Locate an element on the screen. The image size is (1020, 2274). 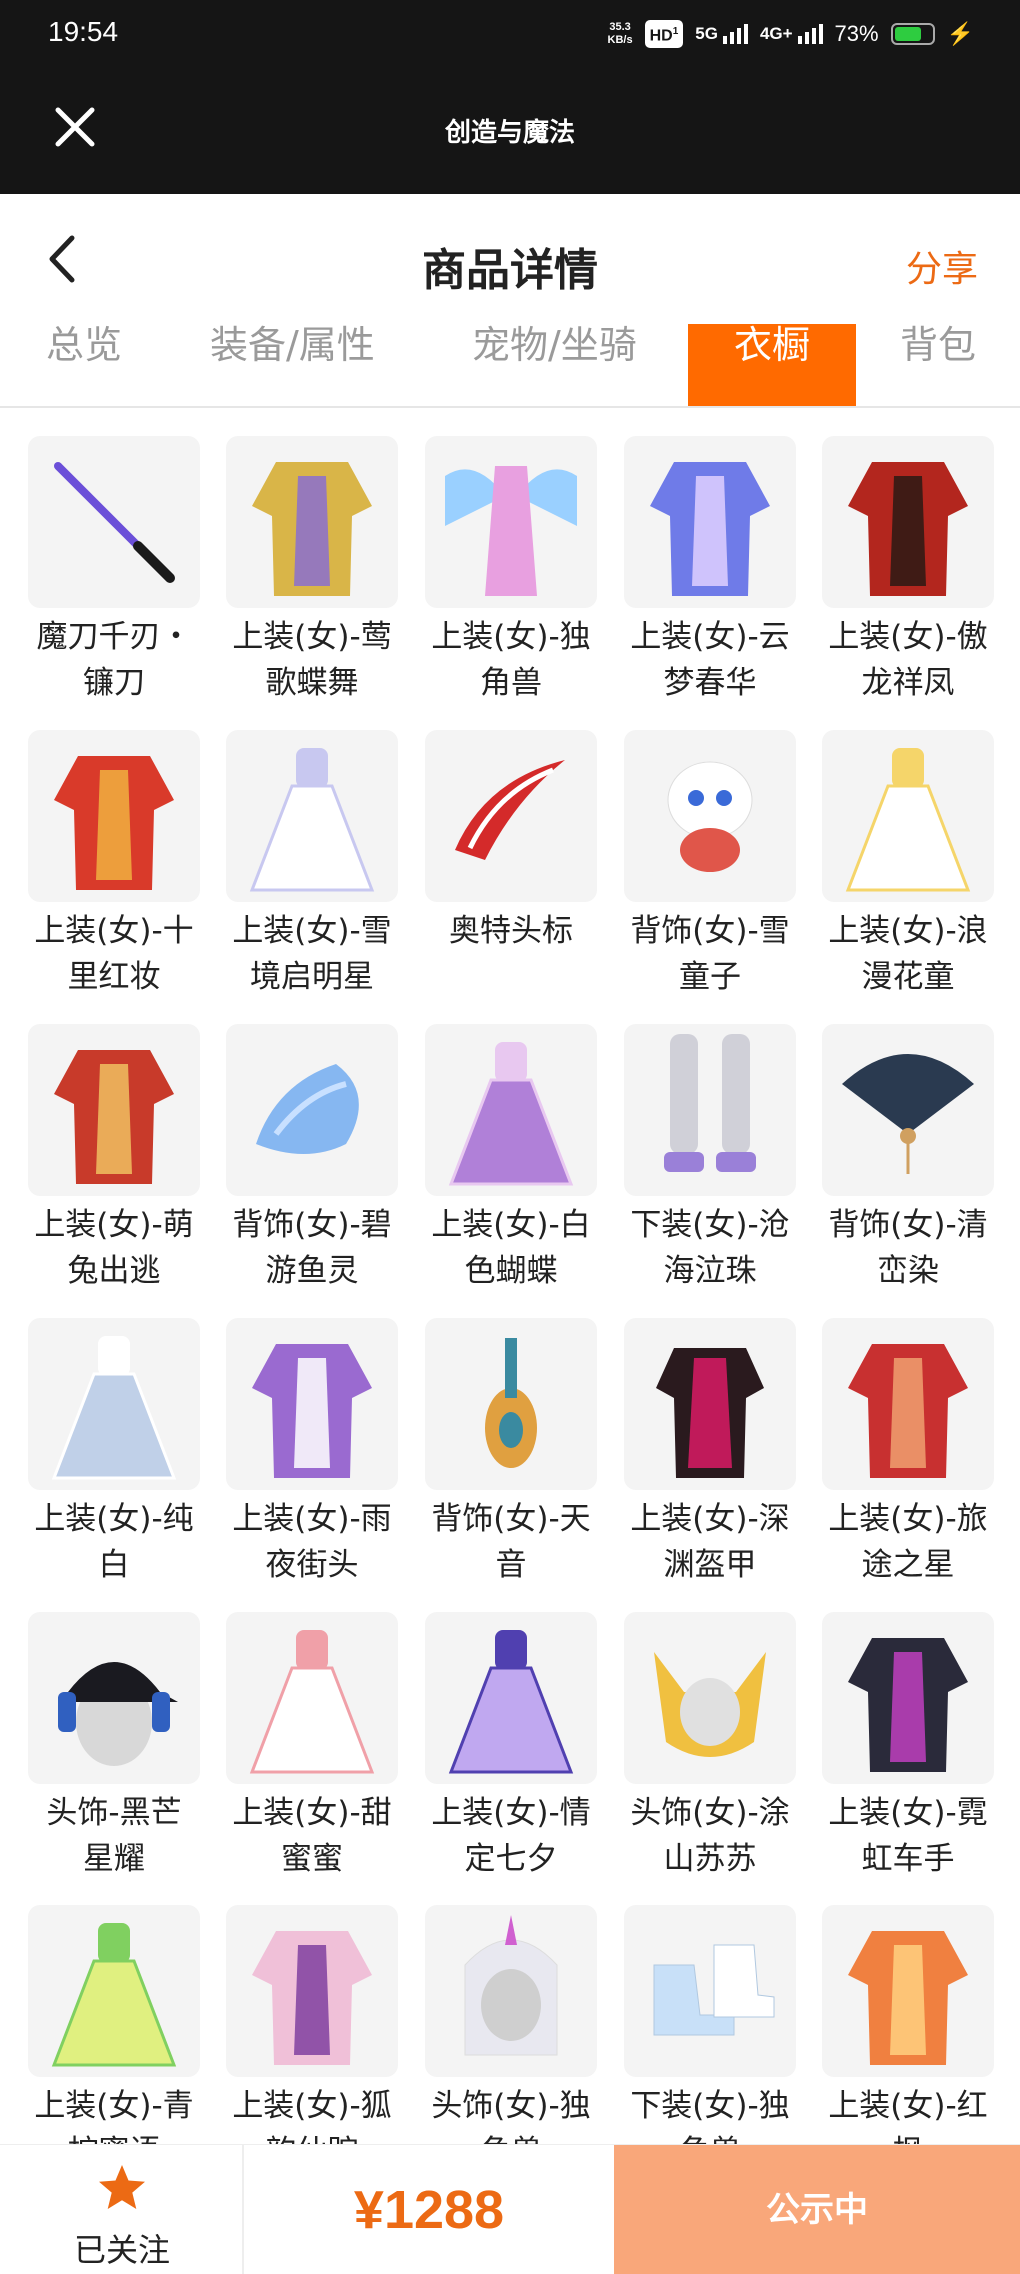
app-title: 创造与魔法 is located at coordinates (509, 133).